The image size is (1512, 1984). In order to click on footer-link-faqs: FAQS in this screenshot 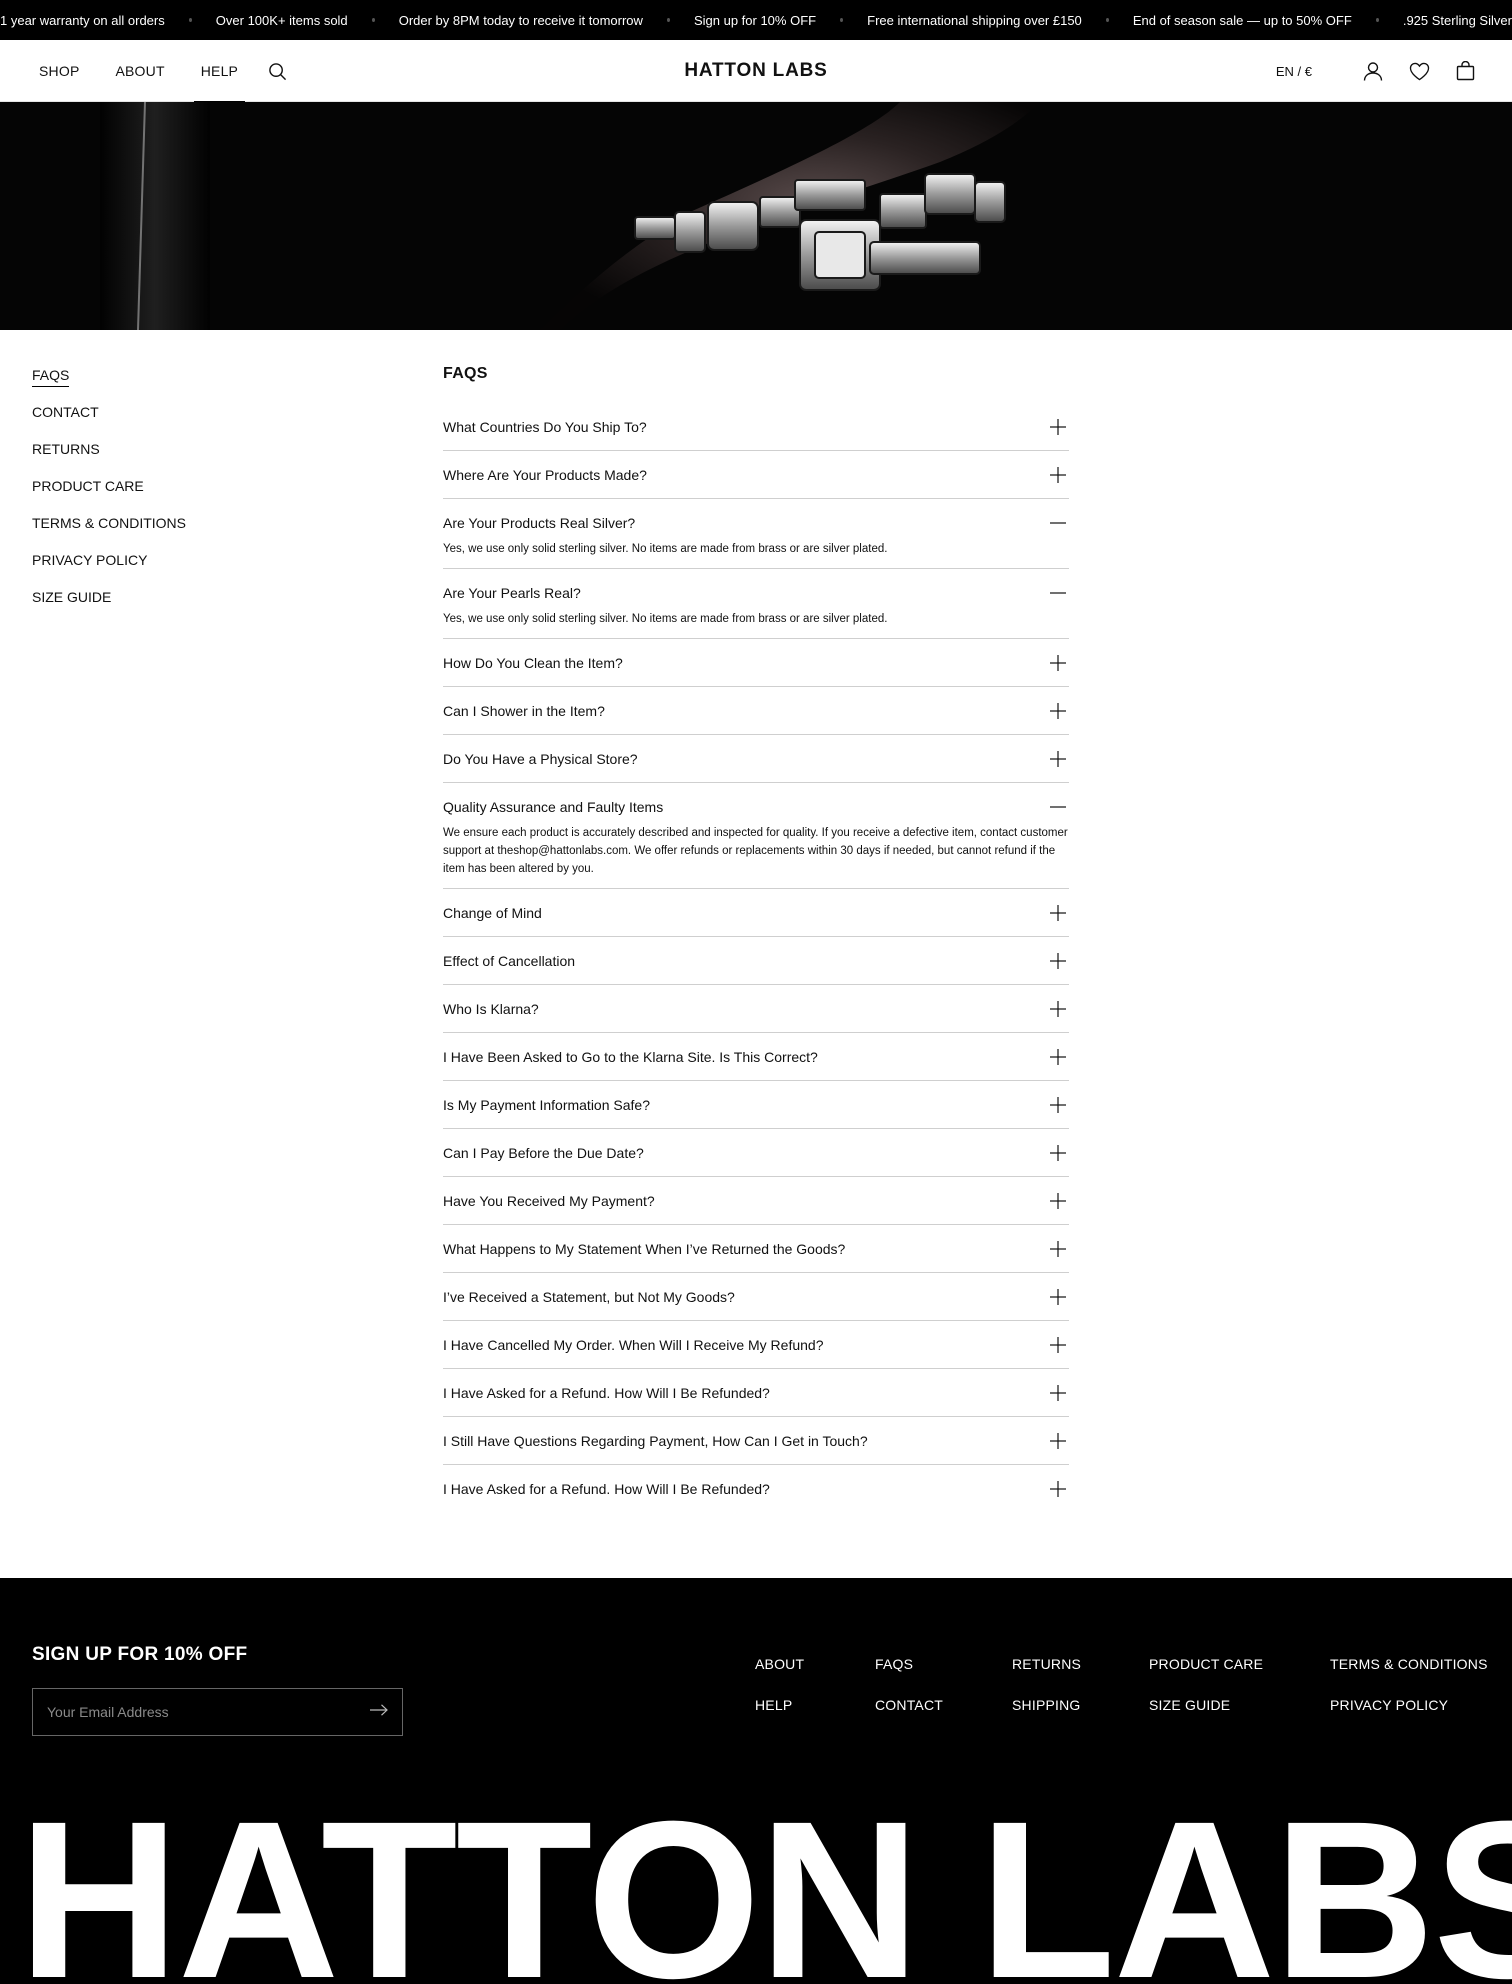, I will do `click(909, 1676)`.